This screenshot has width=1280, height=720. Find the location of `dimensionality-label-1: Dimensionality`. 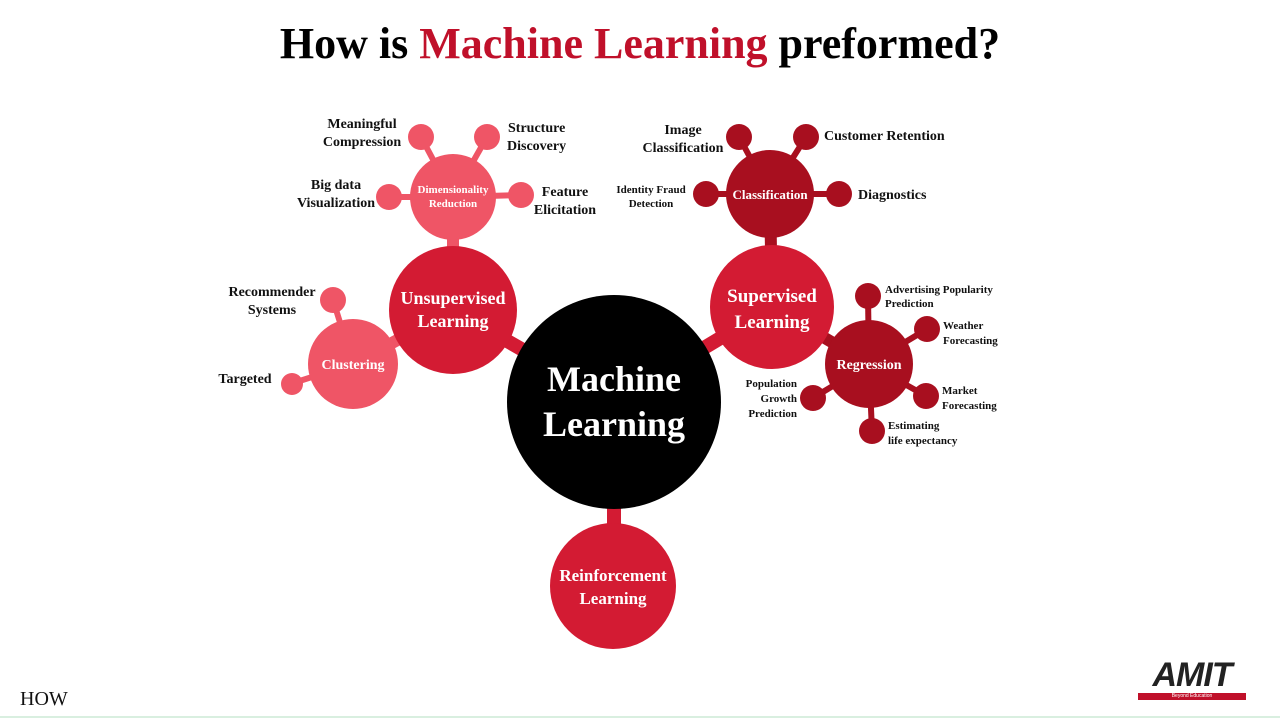

dimensionality-label-1: Dimensionality is located at coordinates (453, 190).